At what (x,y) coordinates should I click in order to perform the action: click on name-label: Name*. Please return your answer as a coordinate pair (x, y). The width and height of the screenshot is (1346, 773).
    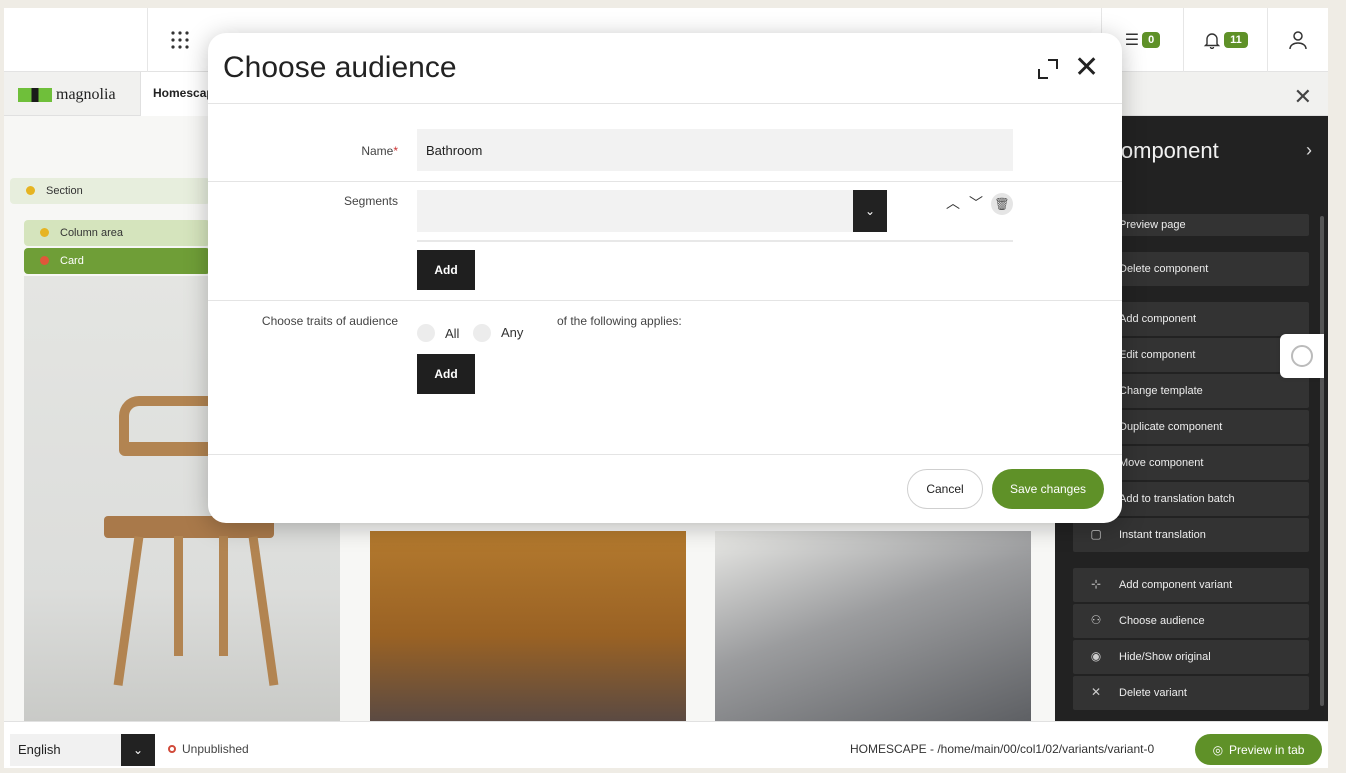
    Looking at the image, I should click on (379, 151).